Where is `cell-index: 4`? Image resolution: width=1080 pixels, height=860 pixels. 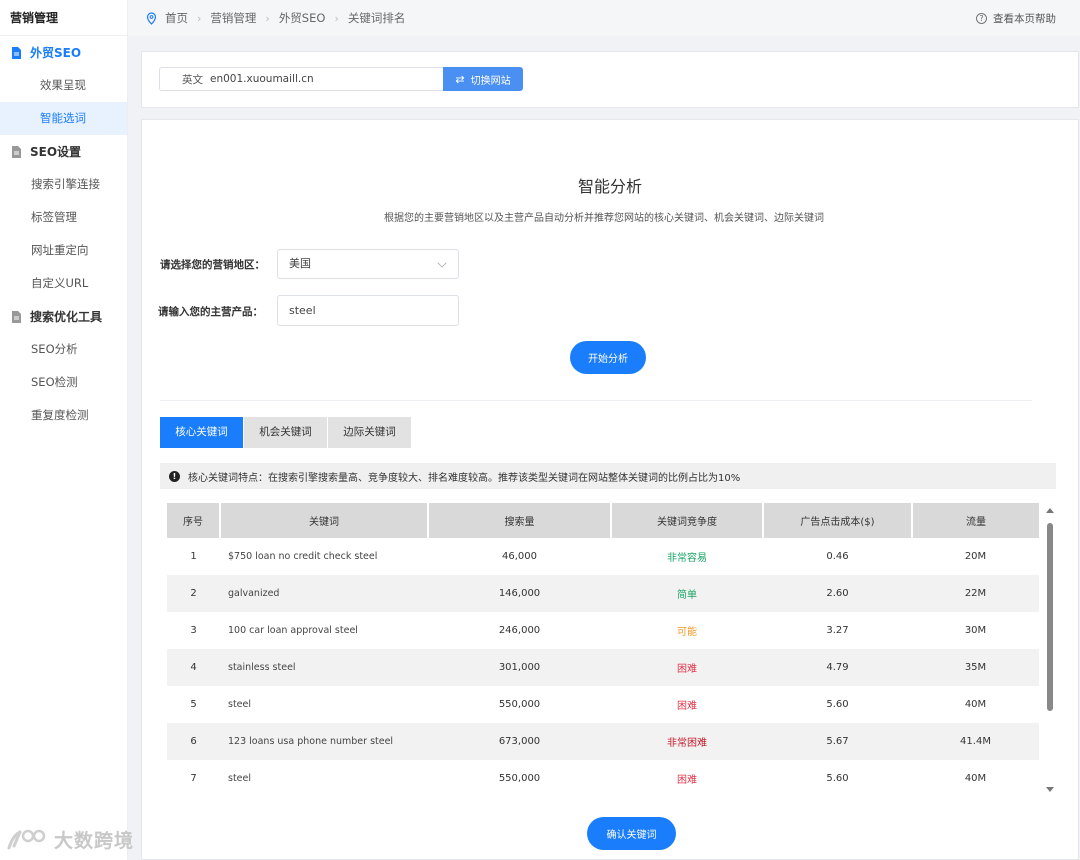
cell-index: 4 is located at coordinates (193, 667).